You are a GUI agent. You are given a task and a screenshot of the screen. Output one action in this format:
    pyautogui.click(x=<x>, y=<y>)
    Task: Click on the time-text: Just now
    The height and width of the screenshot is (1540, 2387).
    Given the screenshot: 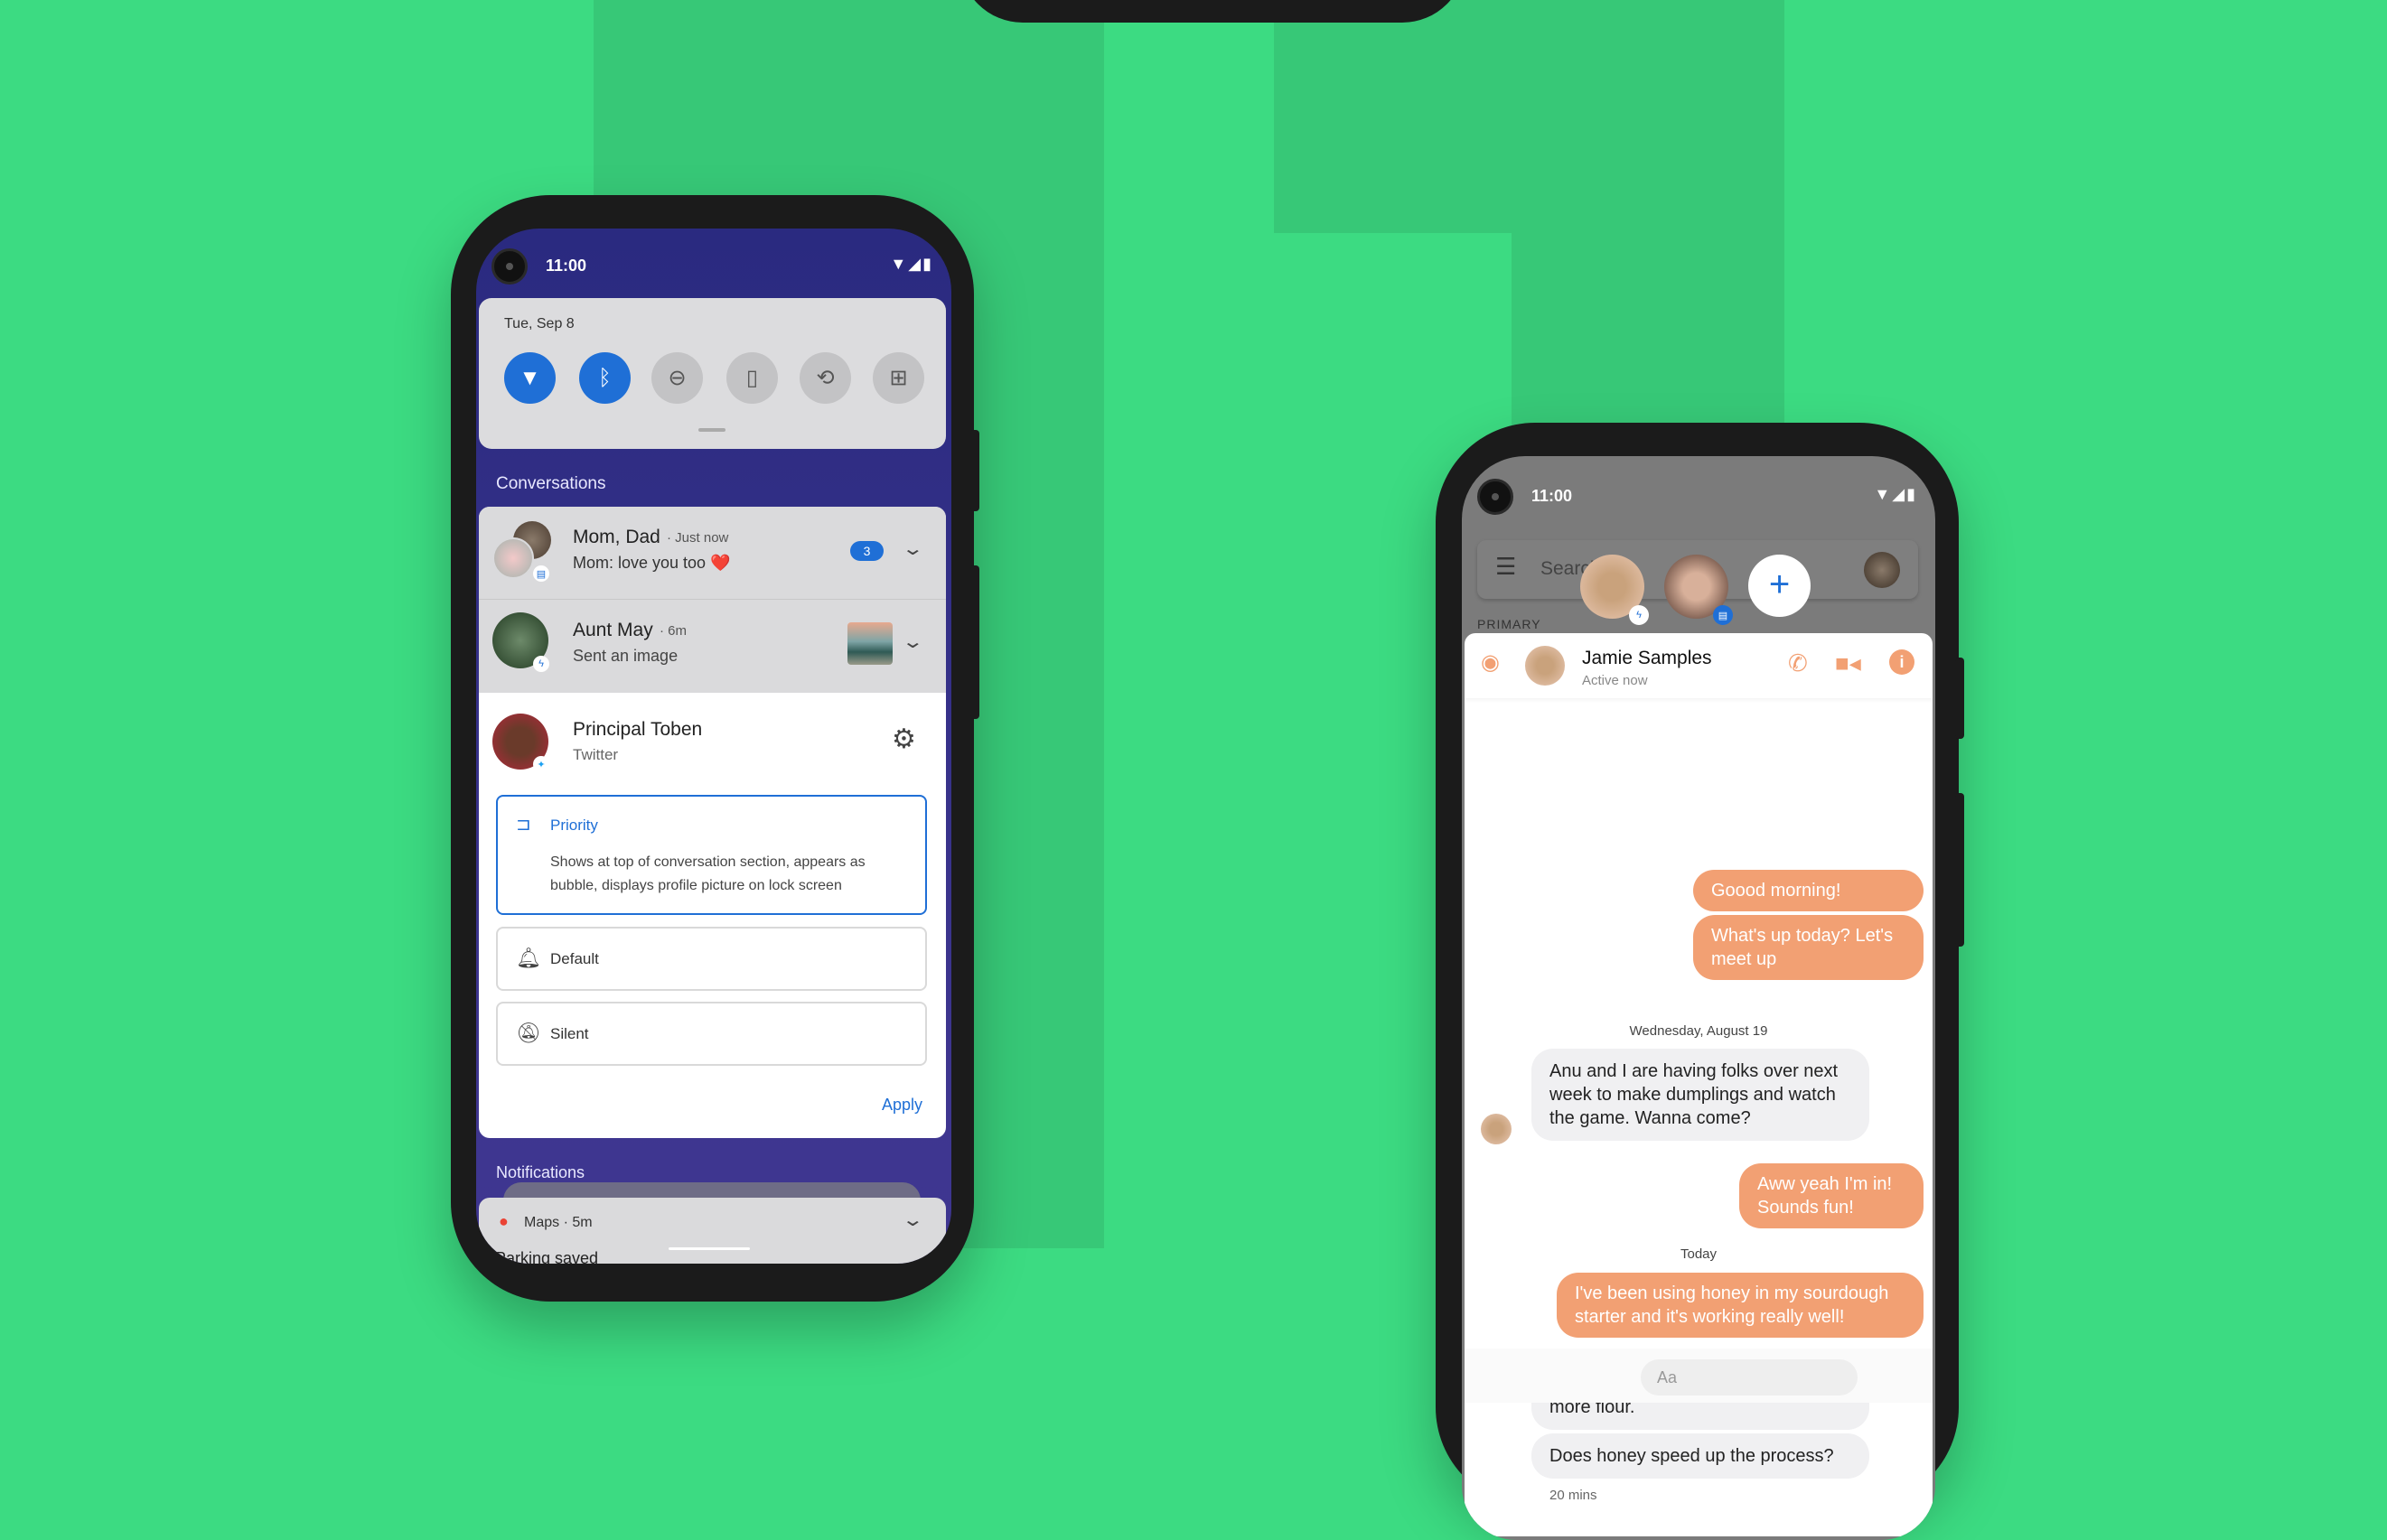 What is the action you would take?
    pyautogui.click(x=702, y=538)
    